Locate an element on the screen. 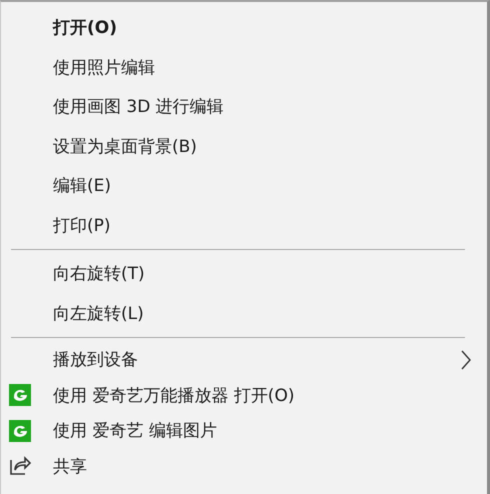 The image size is (490, 494). menu-item: 向左旋转(L) is located at coordinates (262, 313).